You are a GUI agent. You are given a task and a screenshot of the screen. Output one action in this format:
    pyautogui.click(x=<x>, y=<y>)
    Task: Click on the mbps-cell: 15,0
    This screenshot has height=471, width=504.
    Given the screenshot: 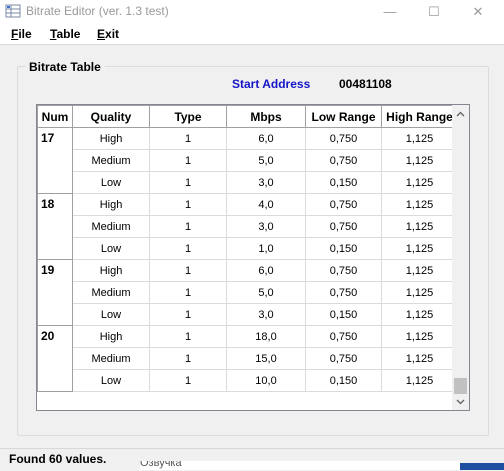 What is the action you would take?
    pyautogui.click(x=266, y=358)
    